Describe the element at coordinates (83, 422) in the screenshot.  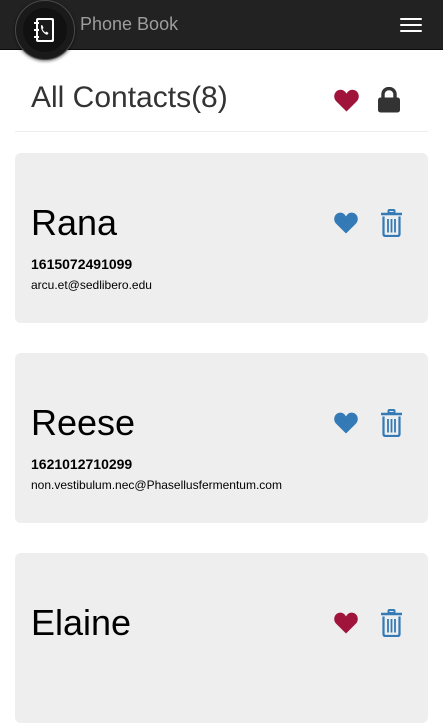
I see `contact-name: Reese` at that location.